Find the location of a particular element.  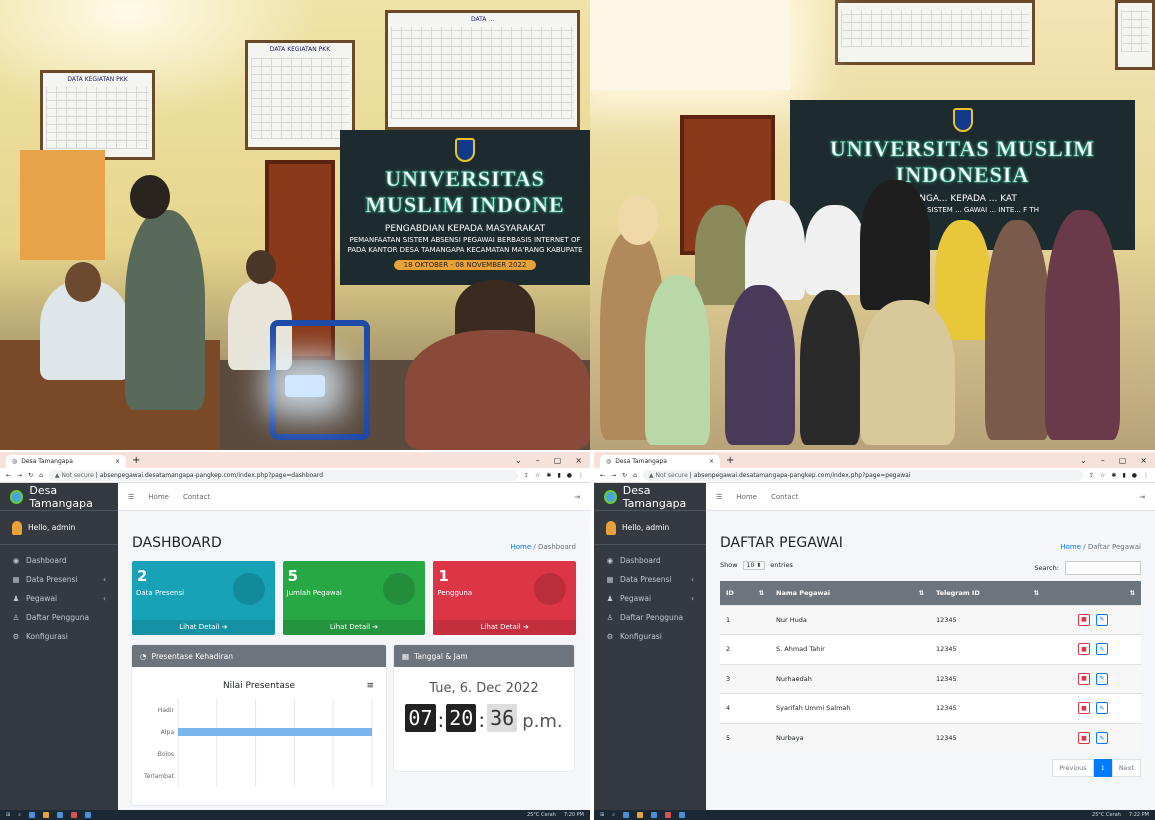

column-header-id: ID ⇅ is located at coordinates (745, 593).